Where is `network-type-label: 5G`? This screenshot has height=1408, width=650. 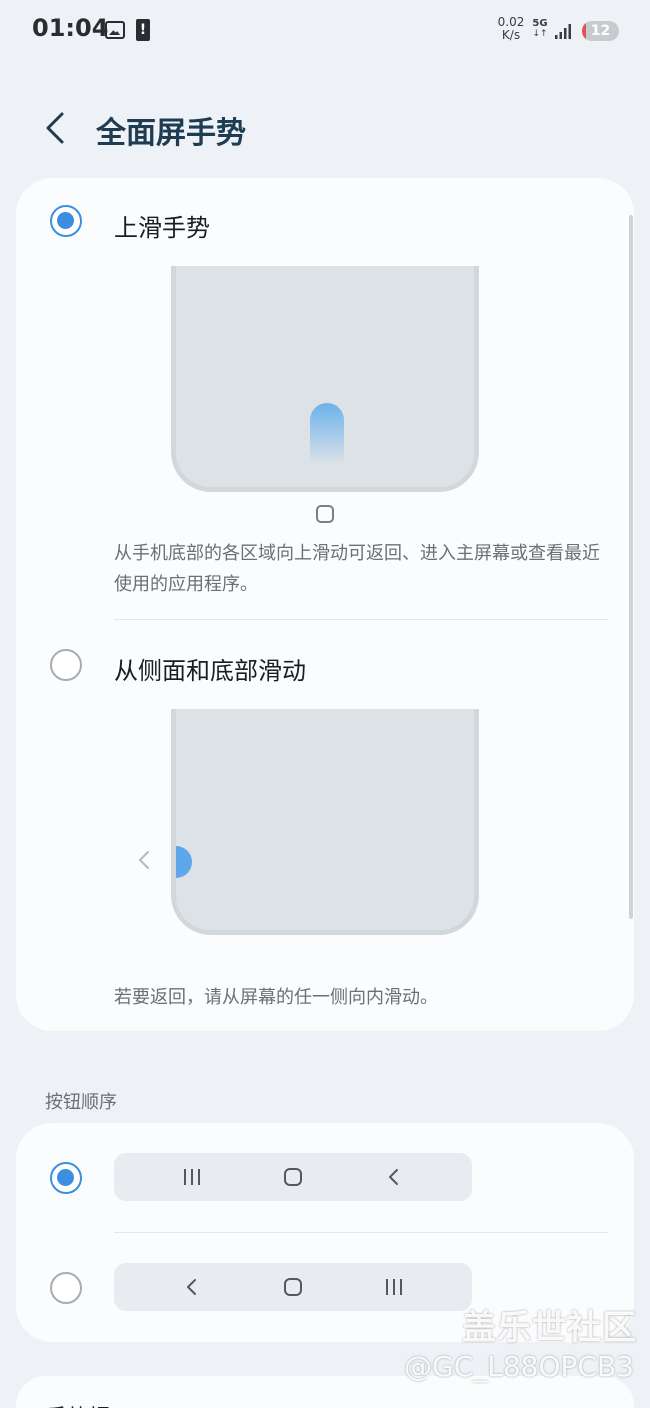 network-type-label: 5G is located at coordinates (540, 23).